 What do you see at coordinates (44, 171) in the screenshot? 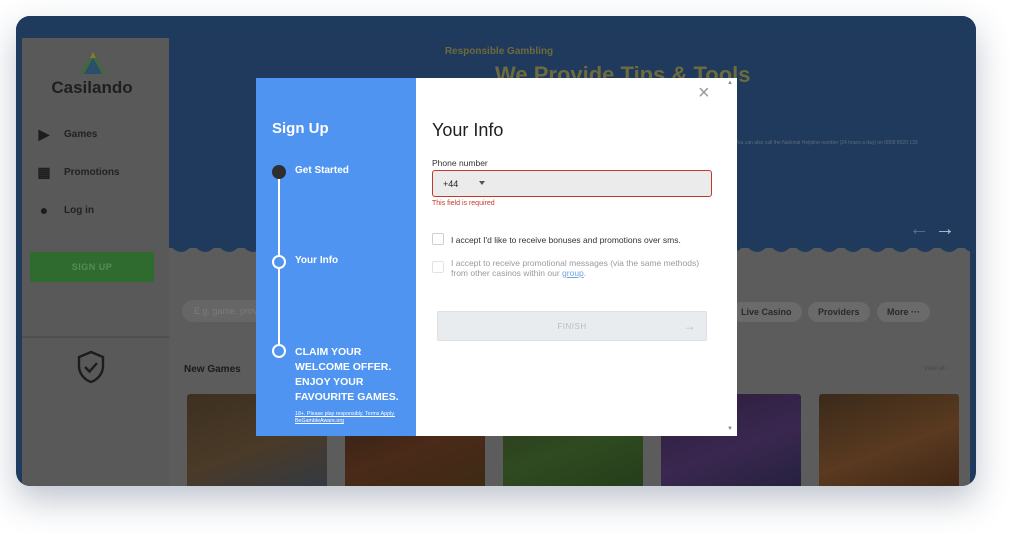
I see `gift-icon: ▦` at bounding box center [44, 171].